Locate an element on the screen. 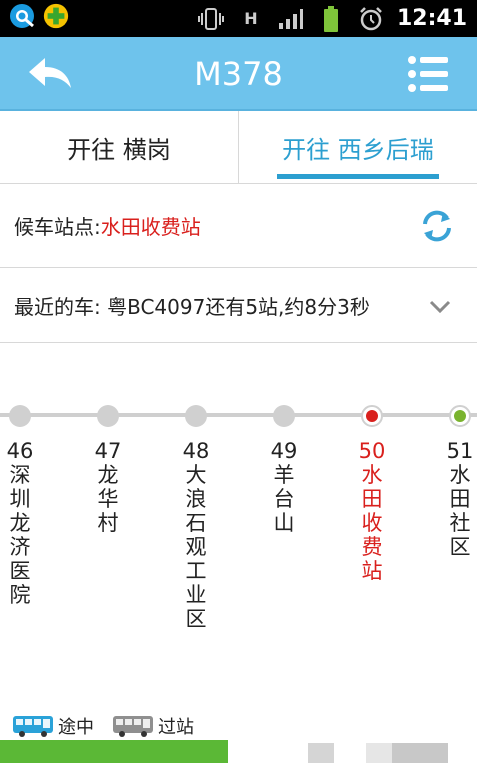 The width and height of the screenshot is (477, 763). alarm-icon is located at coordinates (371, 19).